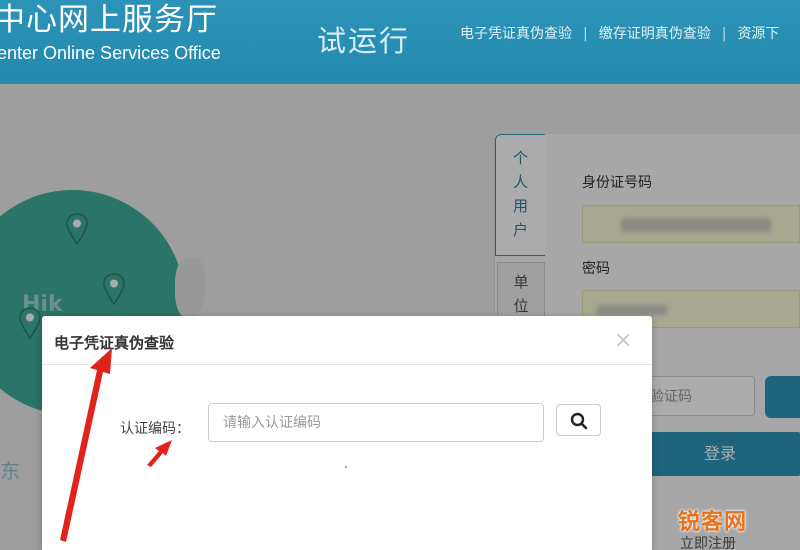 This screenshot has width=800, height=550. I want to click on nav-e-voucher-verify: 电子凭证真伪查验, so click(516, 34).